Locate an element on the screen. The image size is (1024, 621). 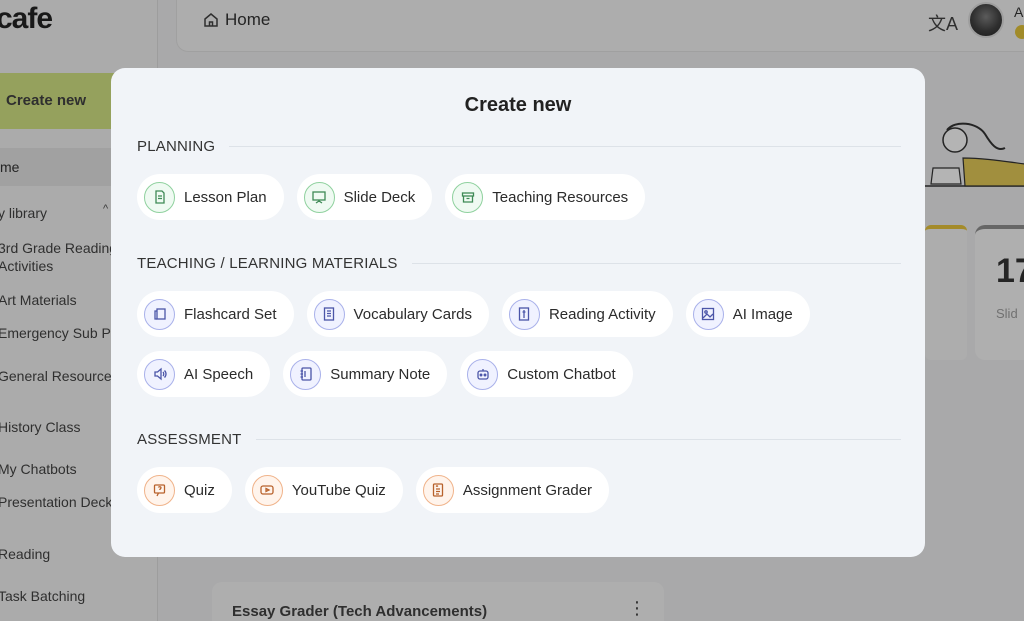
cards-icon is located at coordinates (159, 314).